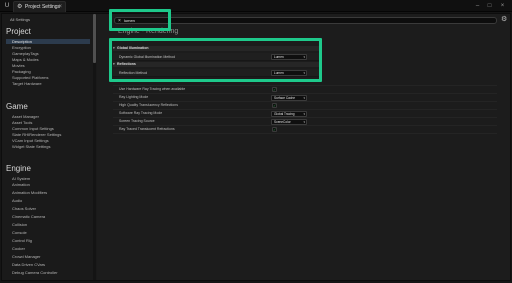 The image size is (512, 283). Describe the element at coordinates (30, 140) in the screenshot. I see `sidebar-item-vcam-input-settings: VCam Input Settings` at that location.